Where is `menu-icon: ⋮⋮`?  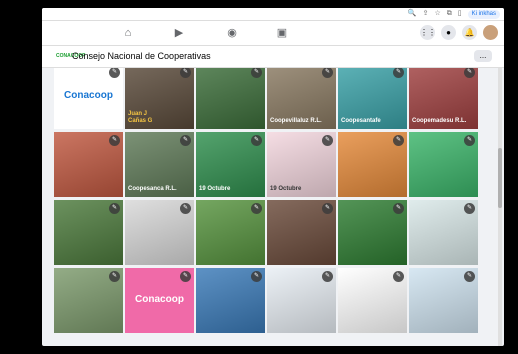
menu-icon: ⋮⋮ is located at coordinates (428, 32).